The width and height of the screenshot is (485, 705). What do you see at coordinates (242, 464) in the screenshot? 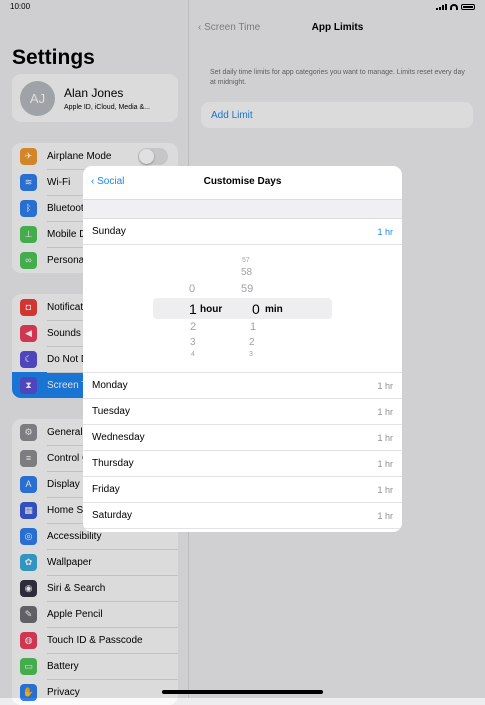
I see `day-row-thursday: Thursday 1 hr` at bounding box center [242, 464].